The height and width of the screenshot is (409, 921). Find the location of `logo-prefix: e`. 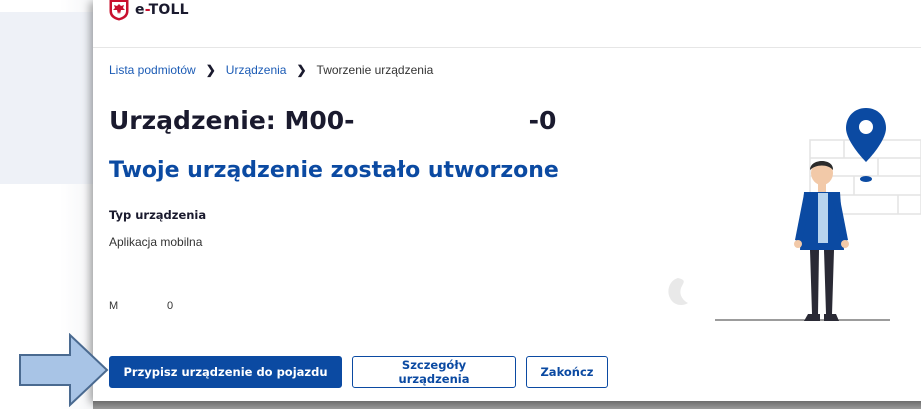

logo-prefix: e is located at coordinates (140, 9).